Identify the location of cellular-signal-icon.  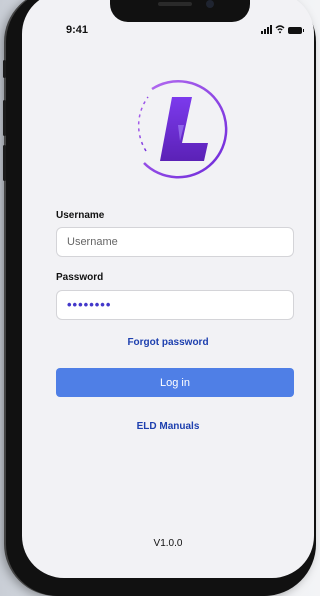
(266, 29).